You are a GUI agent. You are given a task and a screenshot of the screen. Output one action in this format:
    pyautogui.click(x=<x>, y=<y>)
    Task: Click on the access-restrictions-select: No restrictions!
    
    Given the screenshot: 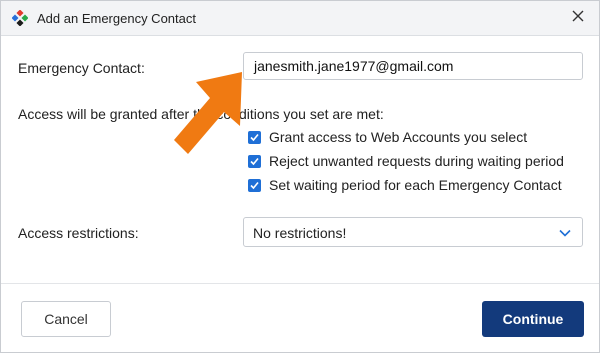 What is the action you would take?
    pyautogui.click(x=413, y=232)
    